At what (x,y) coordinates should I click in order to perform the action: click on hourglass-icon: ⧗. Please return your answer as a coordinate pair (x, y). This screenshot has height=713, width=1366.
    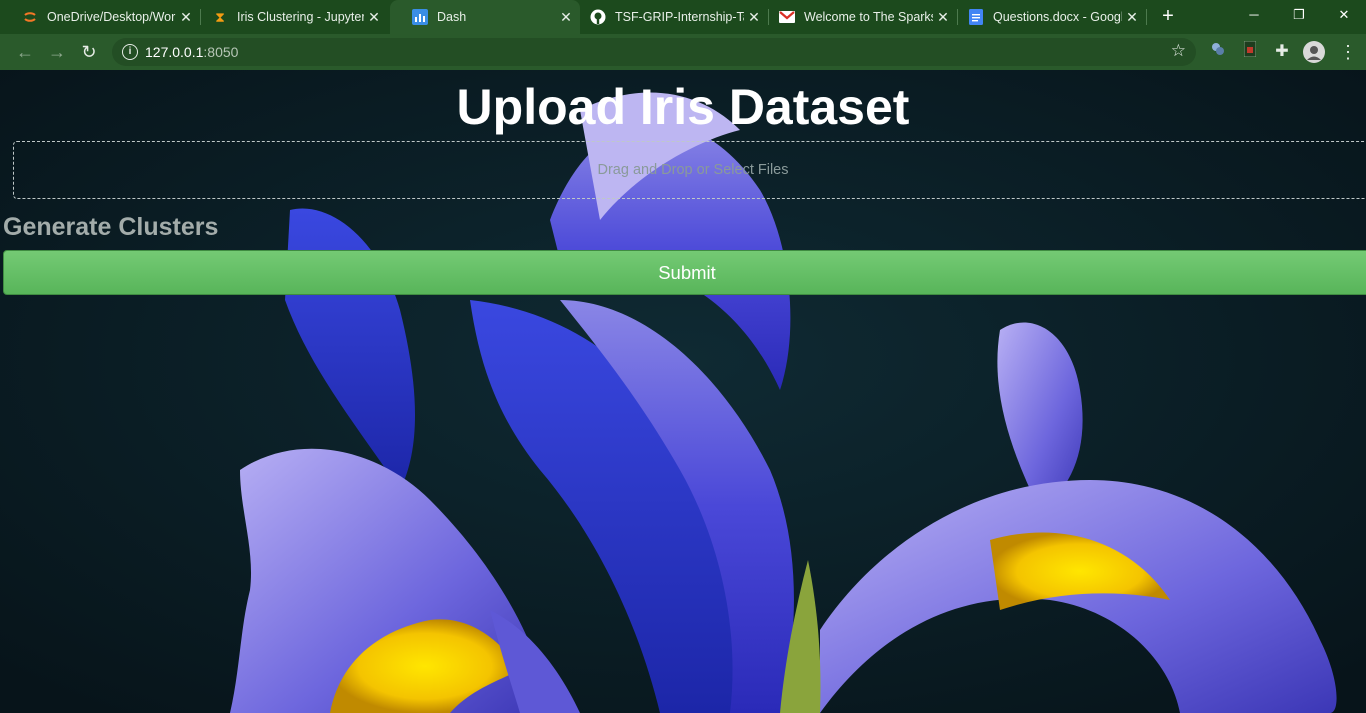
    Looking at the image, I should click on (220, 16).